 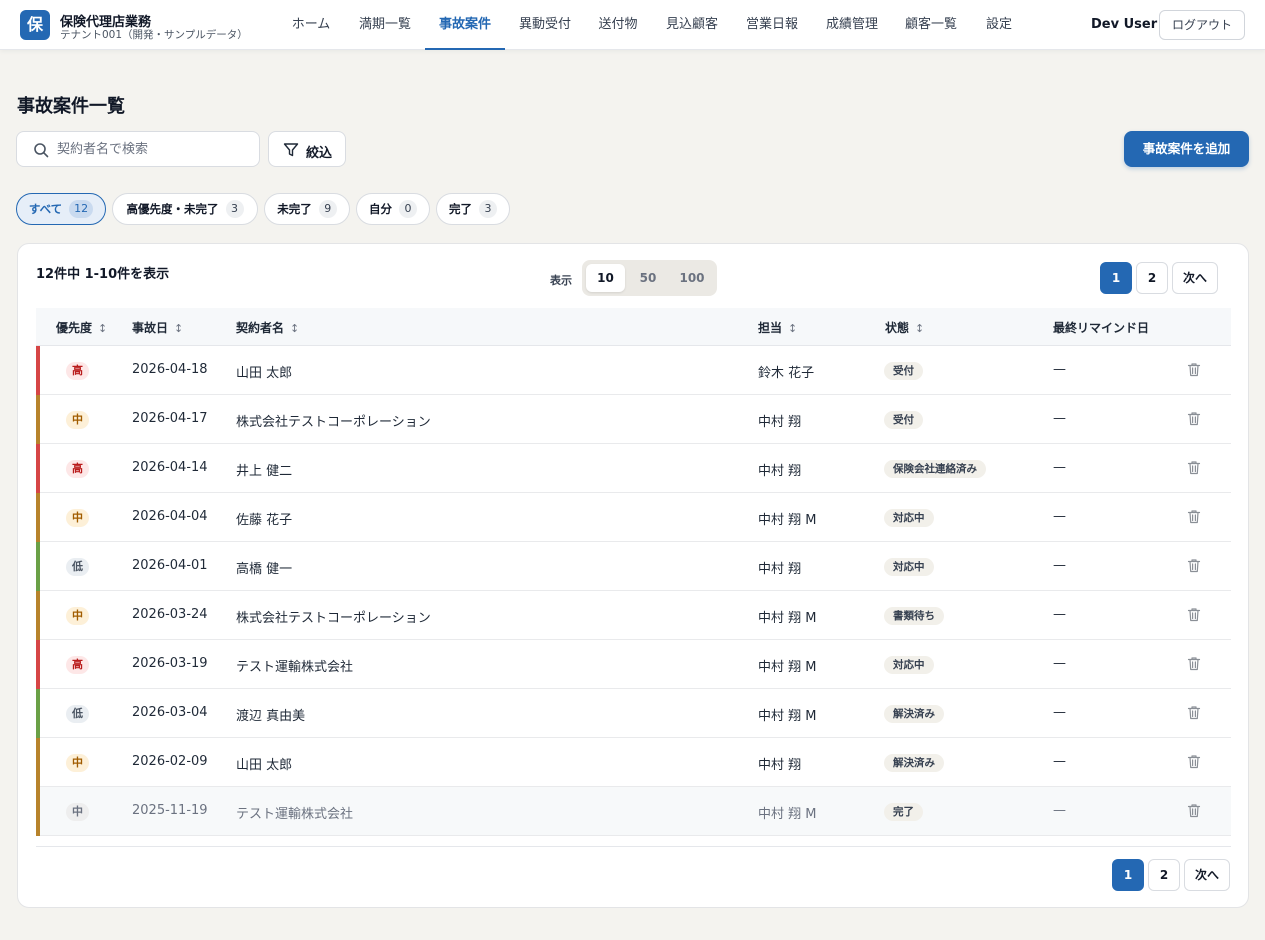 I want to click on page-size-10: 10, so click(x=605, y=278).